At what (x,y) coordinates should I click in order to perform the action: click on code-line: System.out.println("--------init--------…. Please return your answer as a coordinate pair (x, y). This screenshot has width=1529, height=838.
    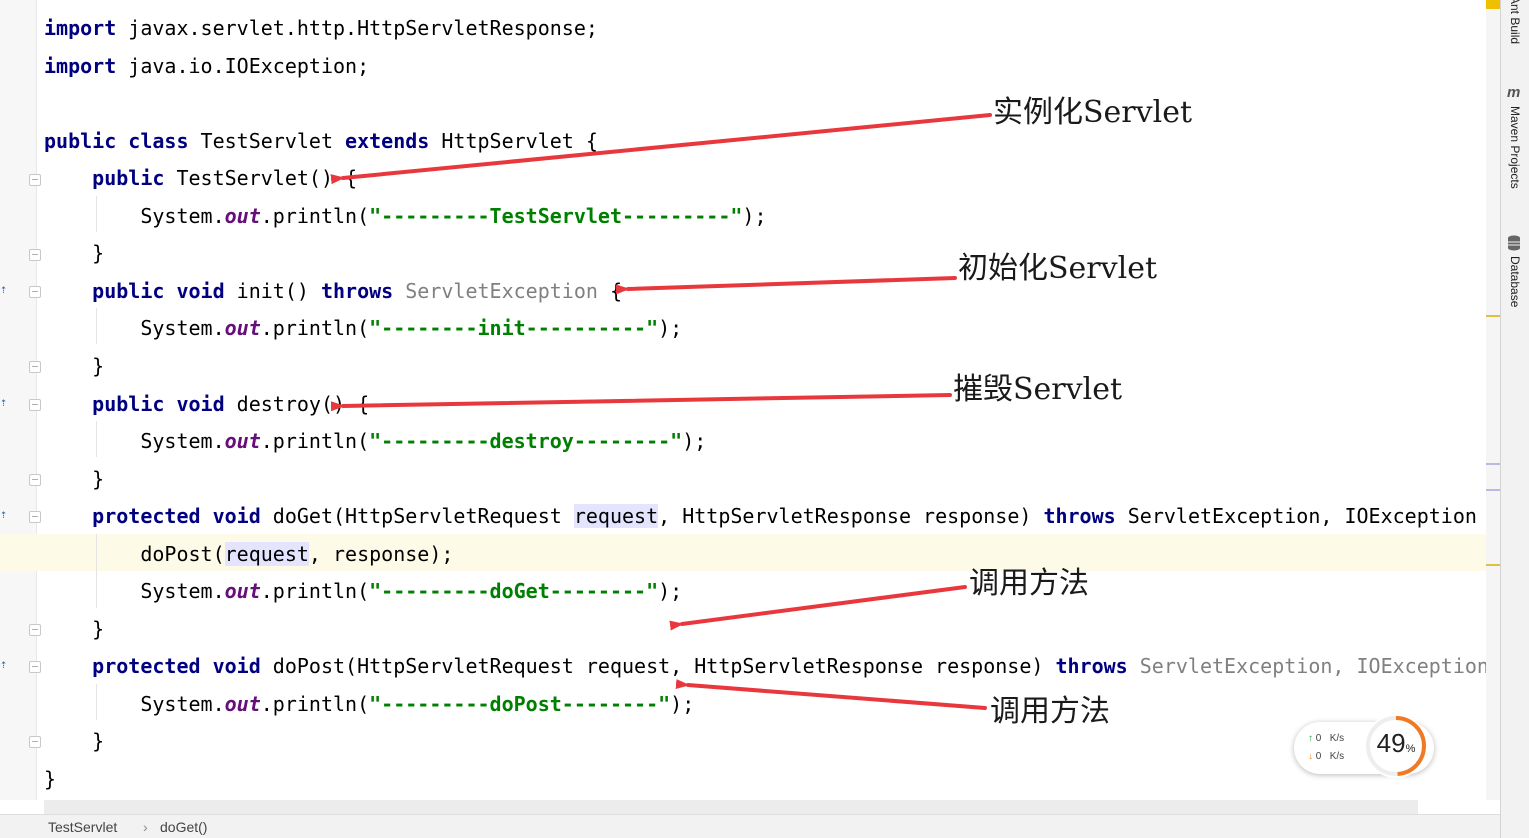
    Looking at the image, I should click on (363, 328).